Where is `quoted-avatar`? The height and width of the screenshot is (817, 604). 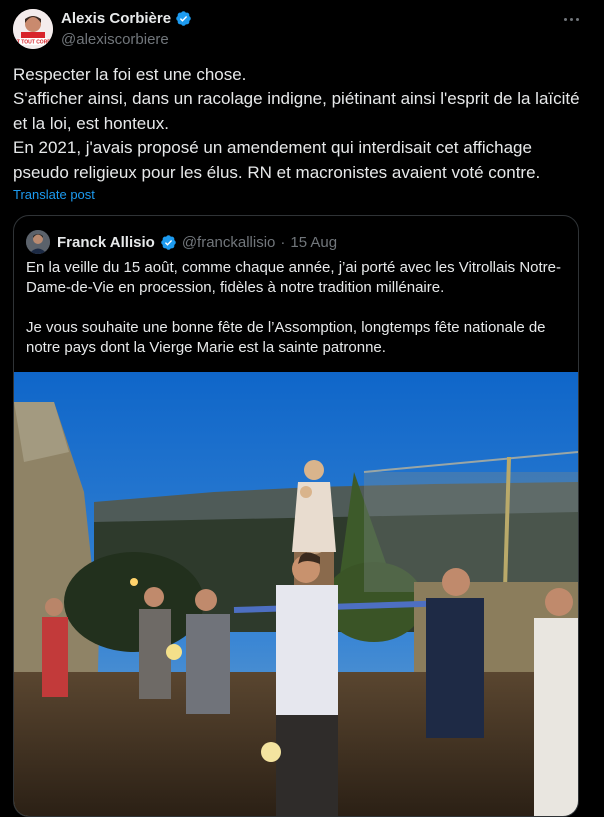 quoted-avatar is located at coordinates (38, 242).